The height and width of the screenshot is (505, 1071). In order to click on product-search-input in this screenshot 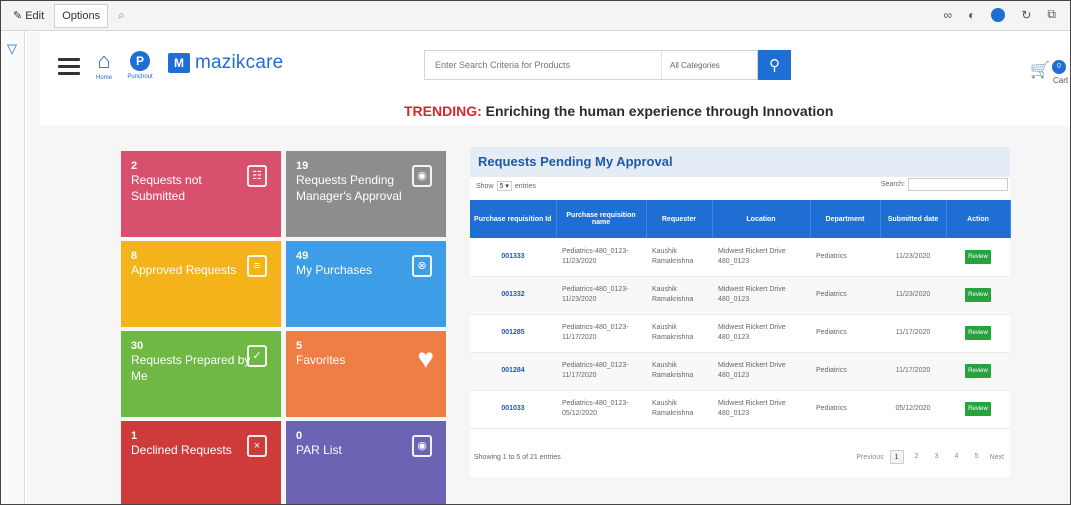, I will do `click(543, 65)`.